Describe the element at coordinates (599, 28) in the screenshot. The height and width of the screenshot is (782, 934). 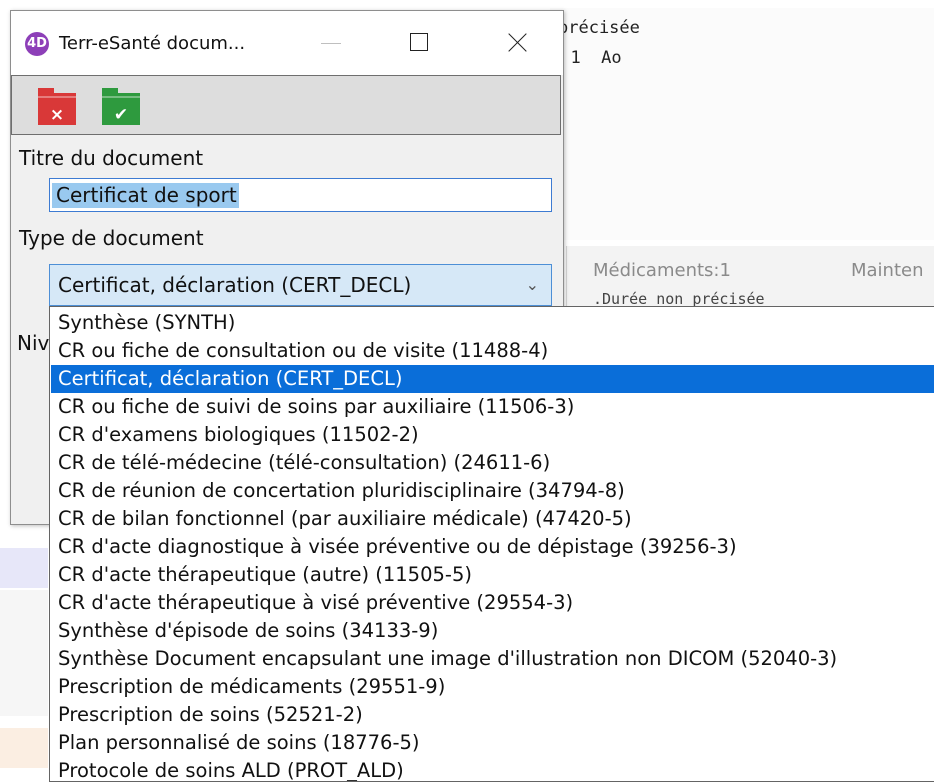
I see `background-text-line: précisée` at that location.